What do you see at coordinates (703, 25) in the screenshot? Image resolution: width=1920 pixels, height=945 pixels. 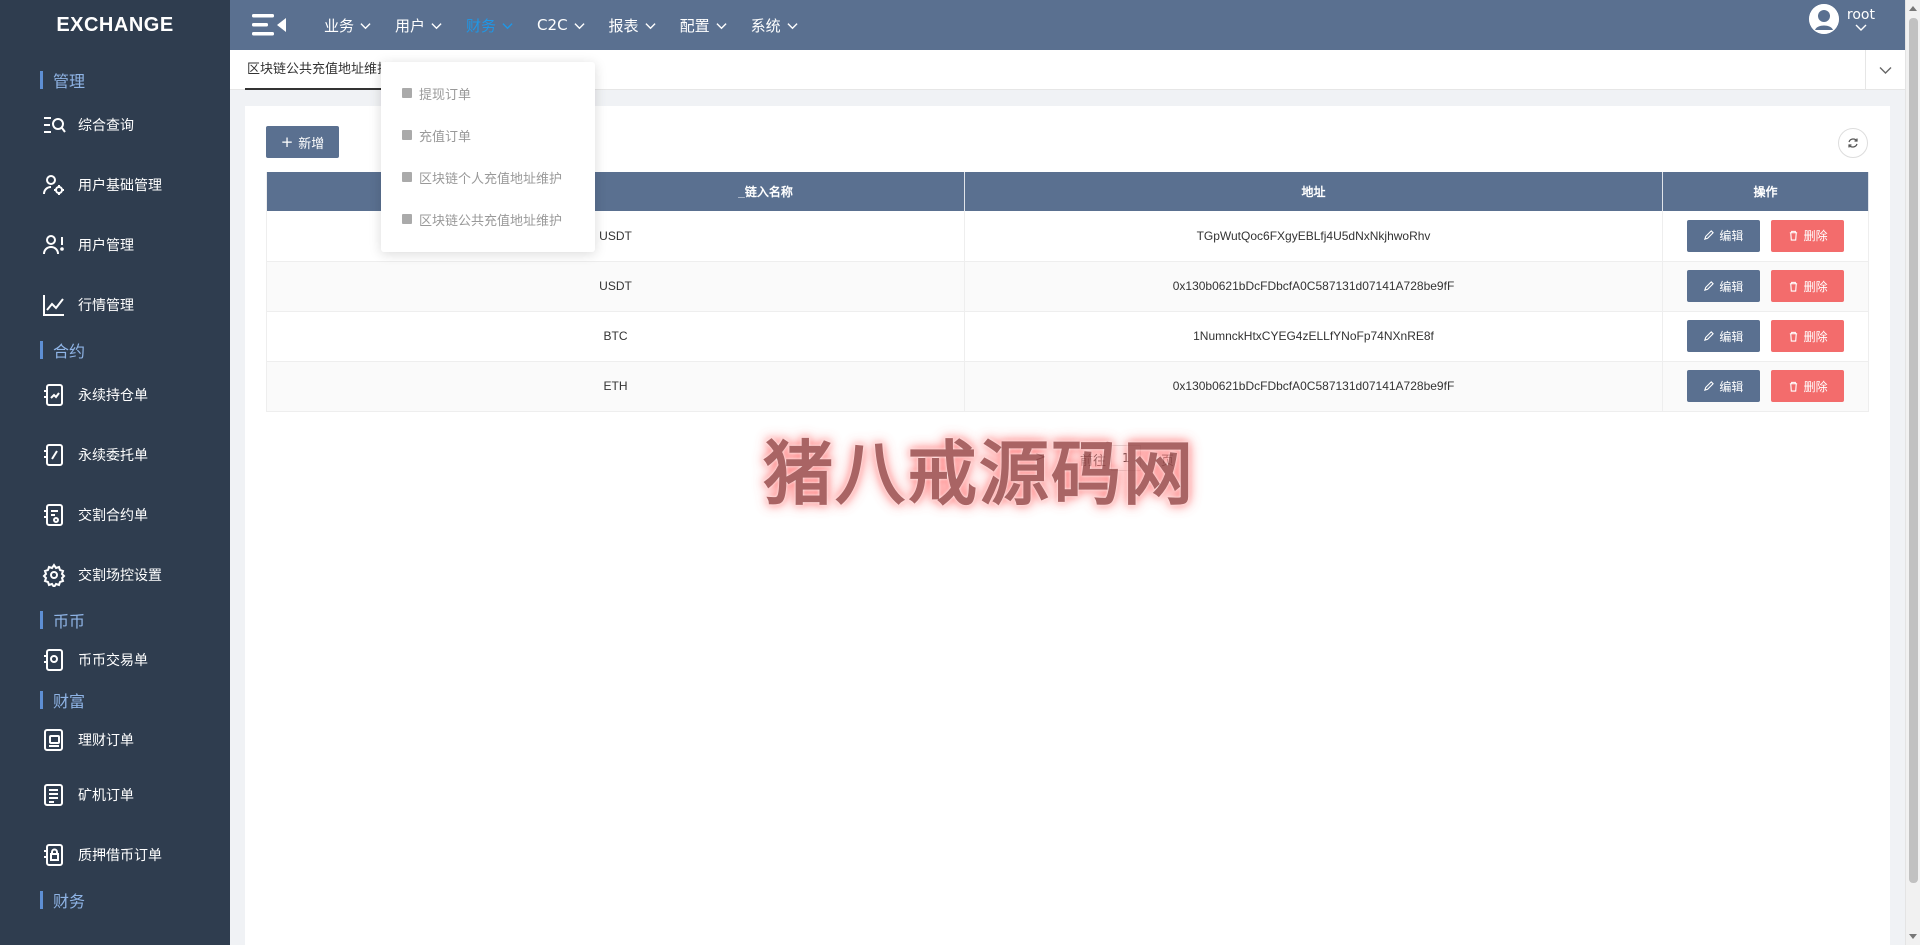 I see `nav-config: 配置` at bounding box center [703, 25].